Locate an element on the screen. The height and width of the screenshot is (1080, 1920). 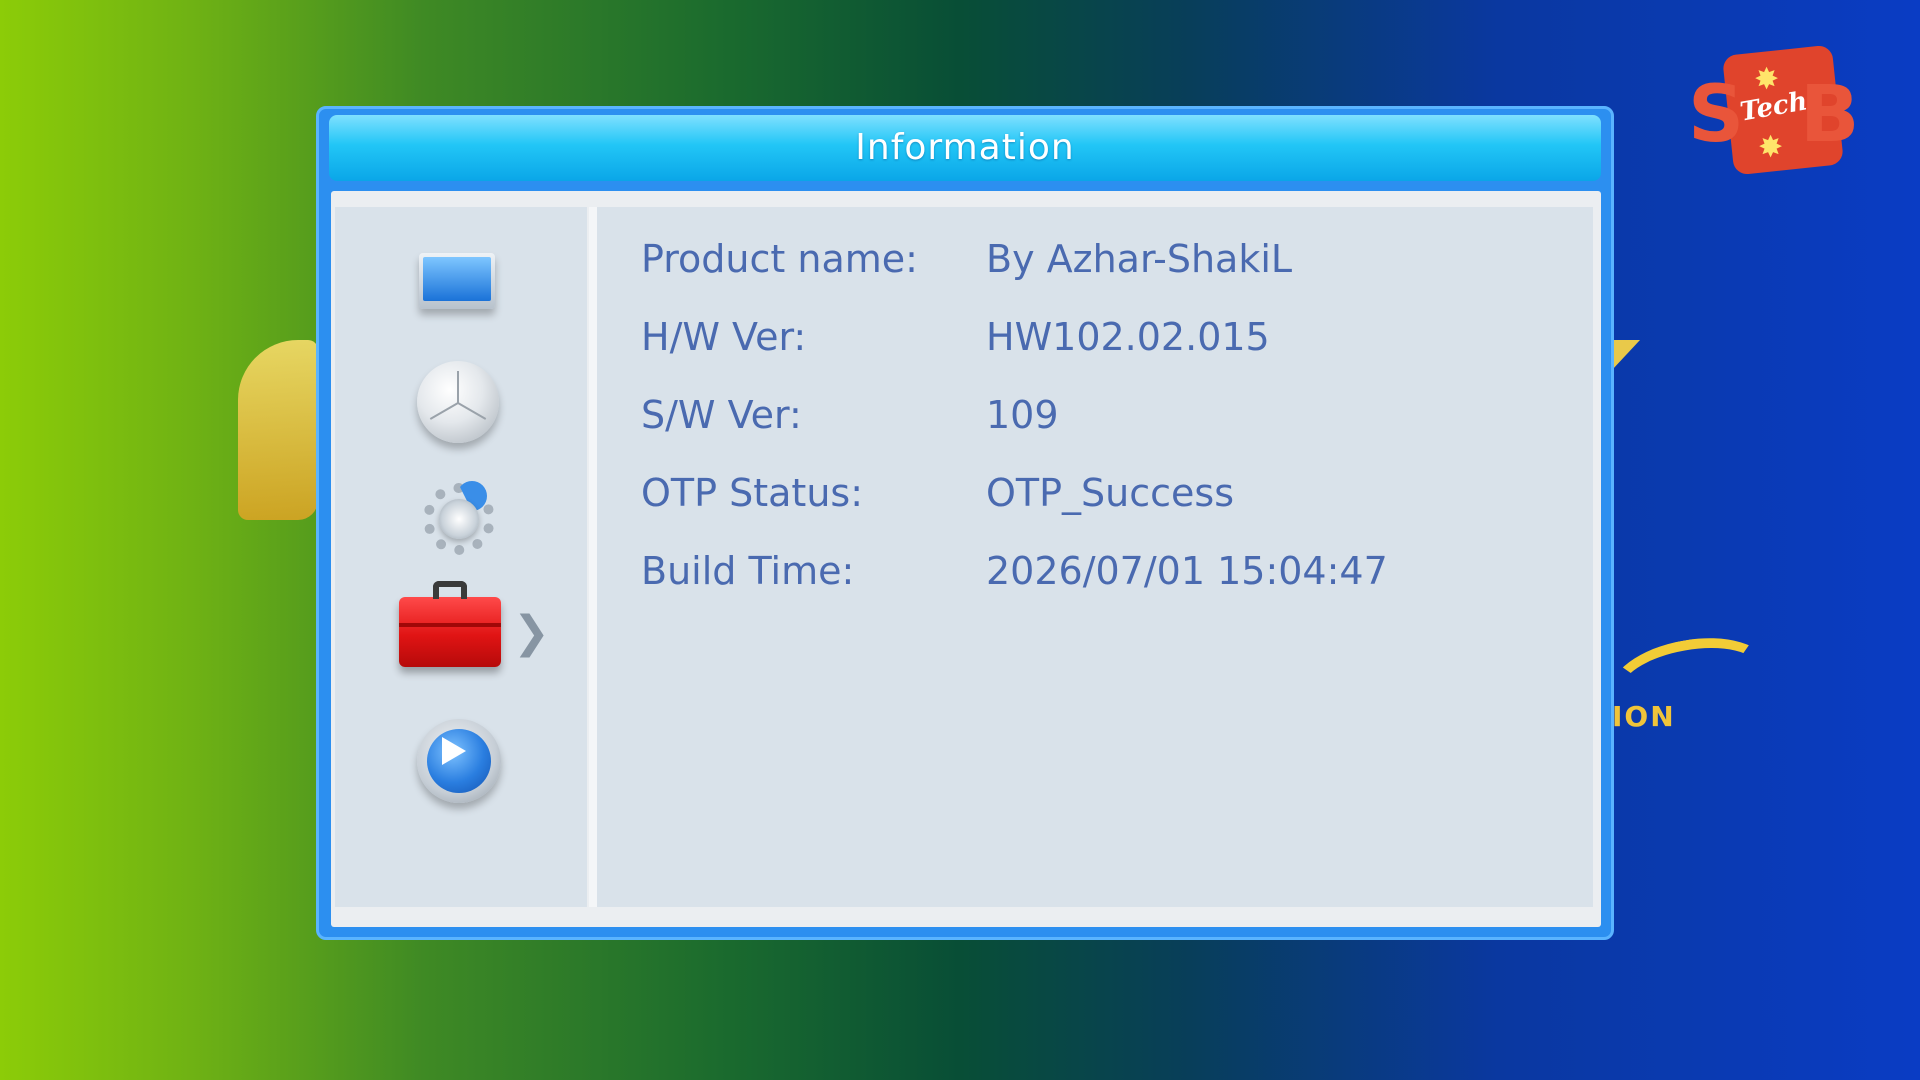
menu-item-picture is located at coordinates (461, 267).